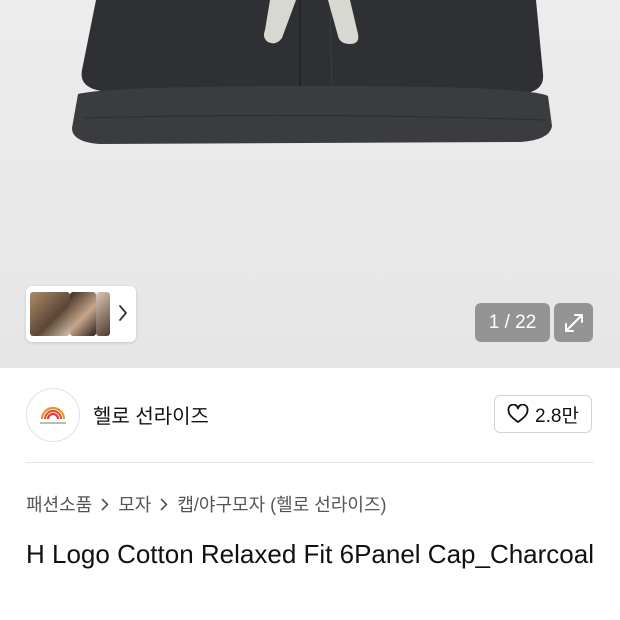 This screenshot has height=620, width=620. I want to click on brand-logo, so click(53, 415).